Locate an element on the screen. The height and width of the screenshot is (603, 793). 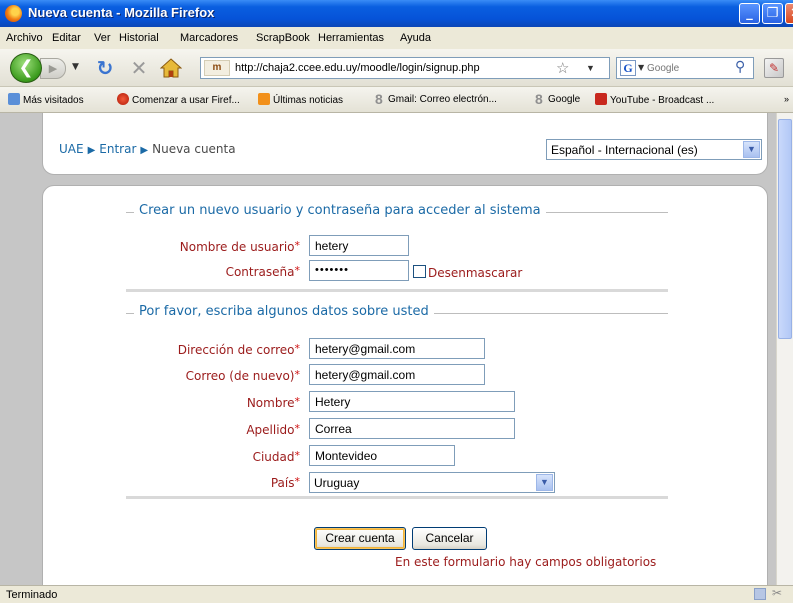
menu-ayuda: Ayuda is located at coordinates (415, 38).